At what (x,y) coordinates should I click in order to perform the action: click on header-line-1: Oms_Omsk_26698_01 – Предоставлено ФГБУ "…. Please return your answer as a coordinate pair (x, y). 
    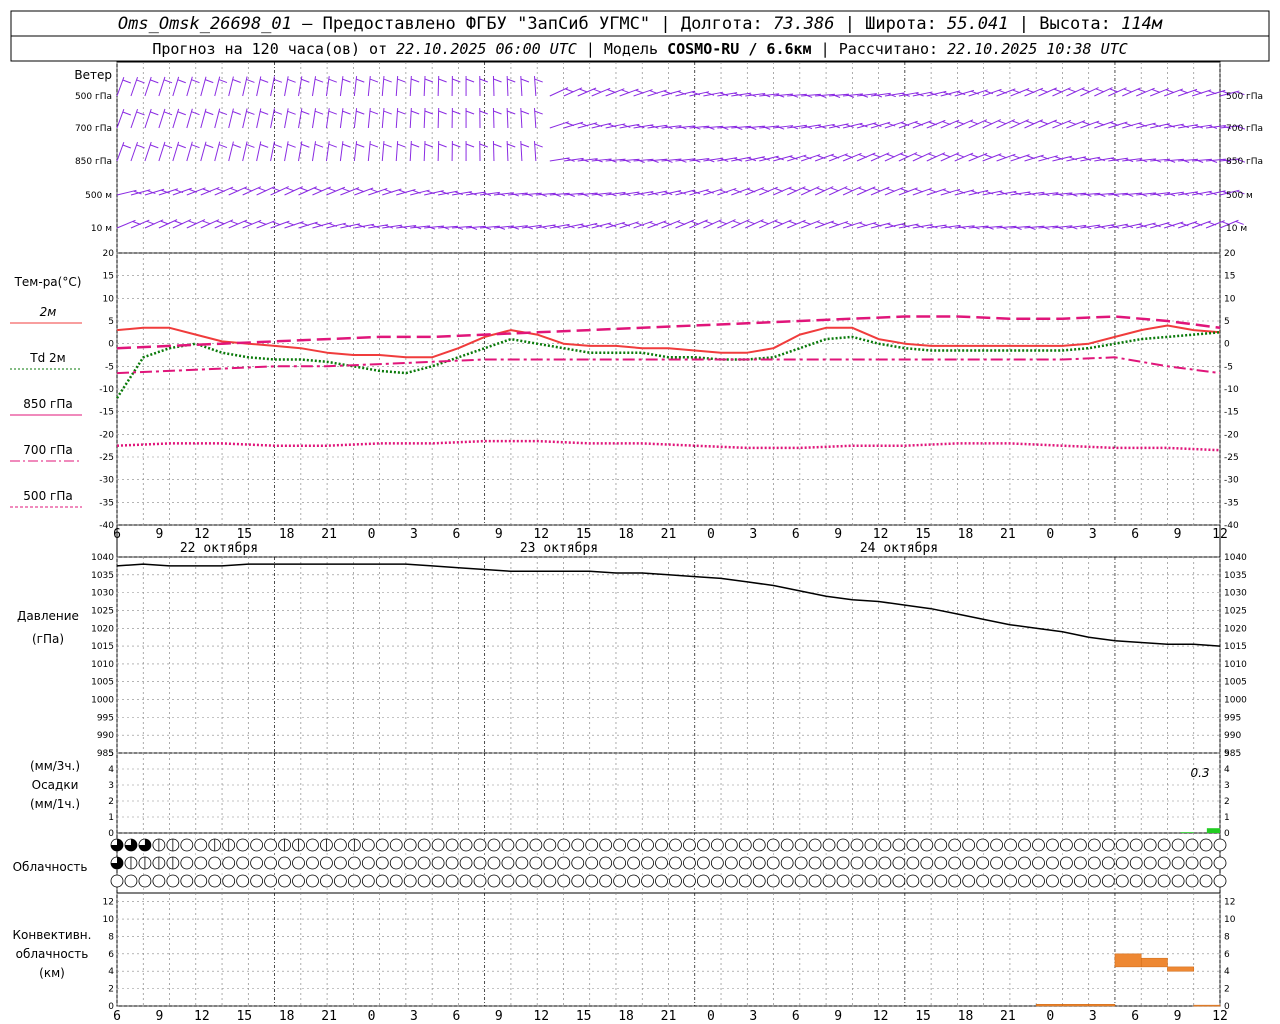
    Looking at the image, I should click on (640, 24).